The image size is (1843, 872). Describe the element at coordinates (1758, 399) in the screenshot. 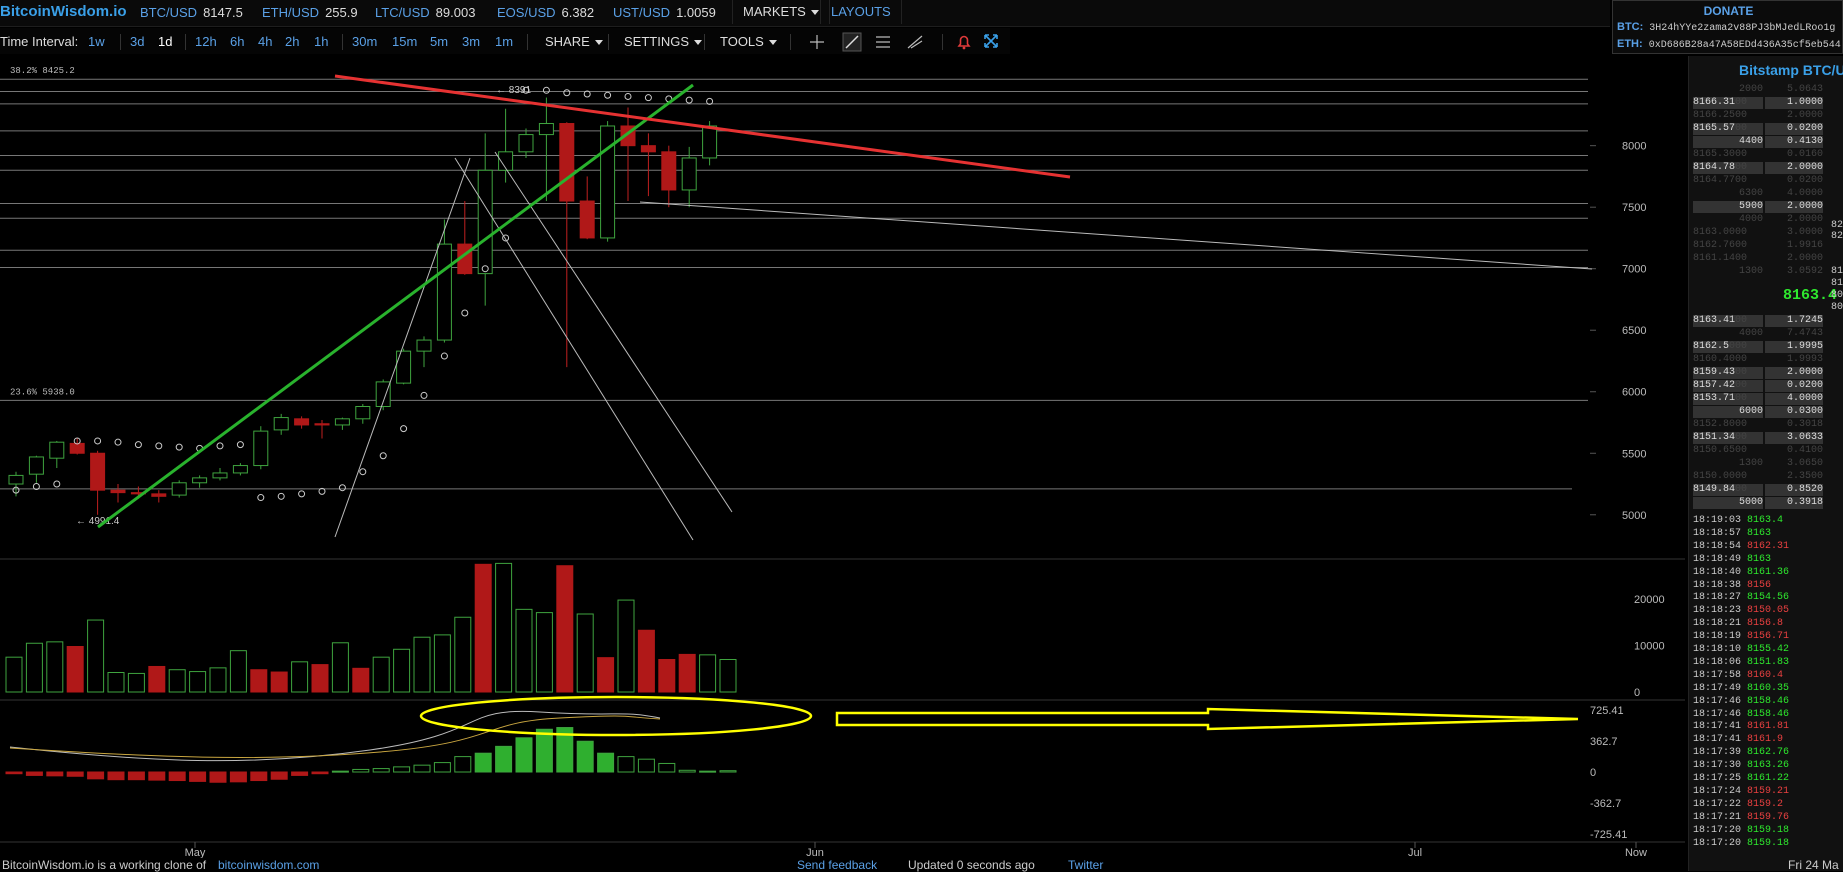

I see `orderbook-row: 8153.7100 4.0000` at that location.